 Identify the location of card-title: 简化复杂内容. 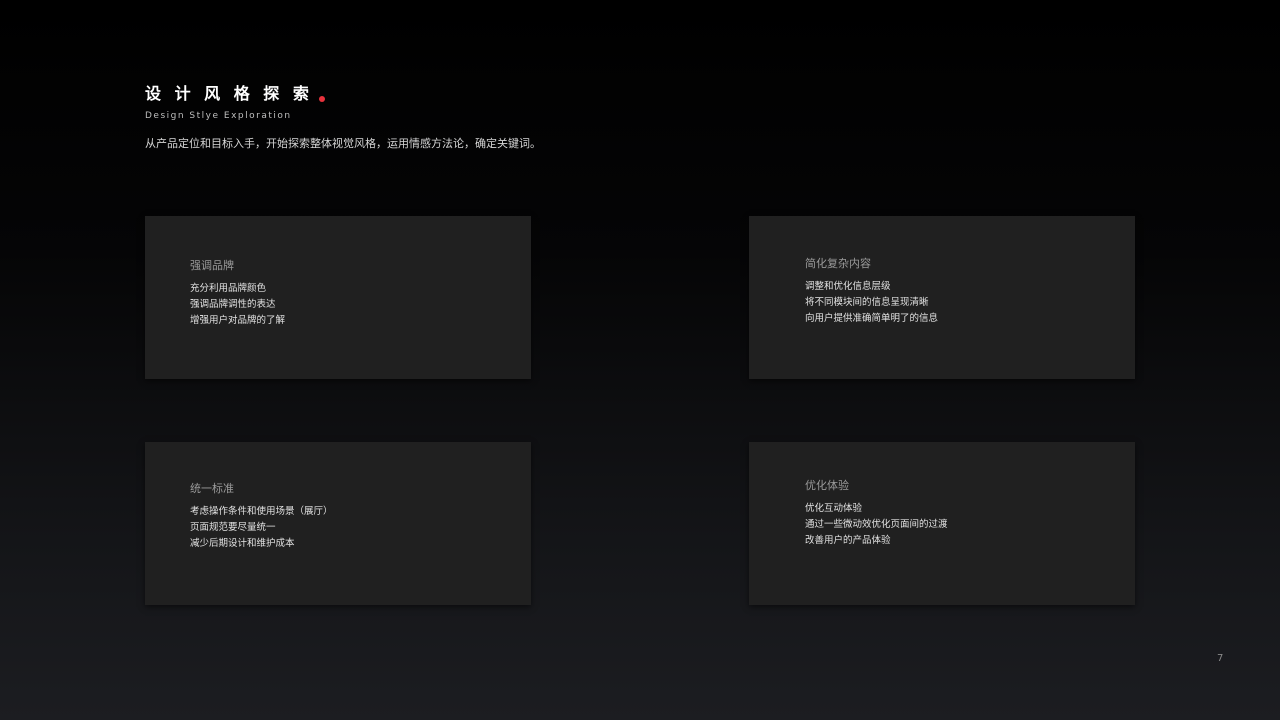
(838, 263).